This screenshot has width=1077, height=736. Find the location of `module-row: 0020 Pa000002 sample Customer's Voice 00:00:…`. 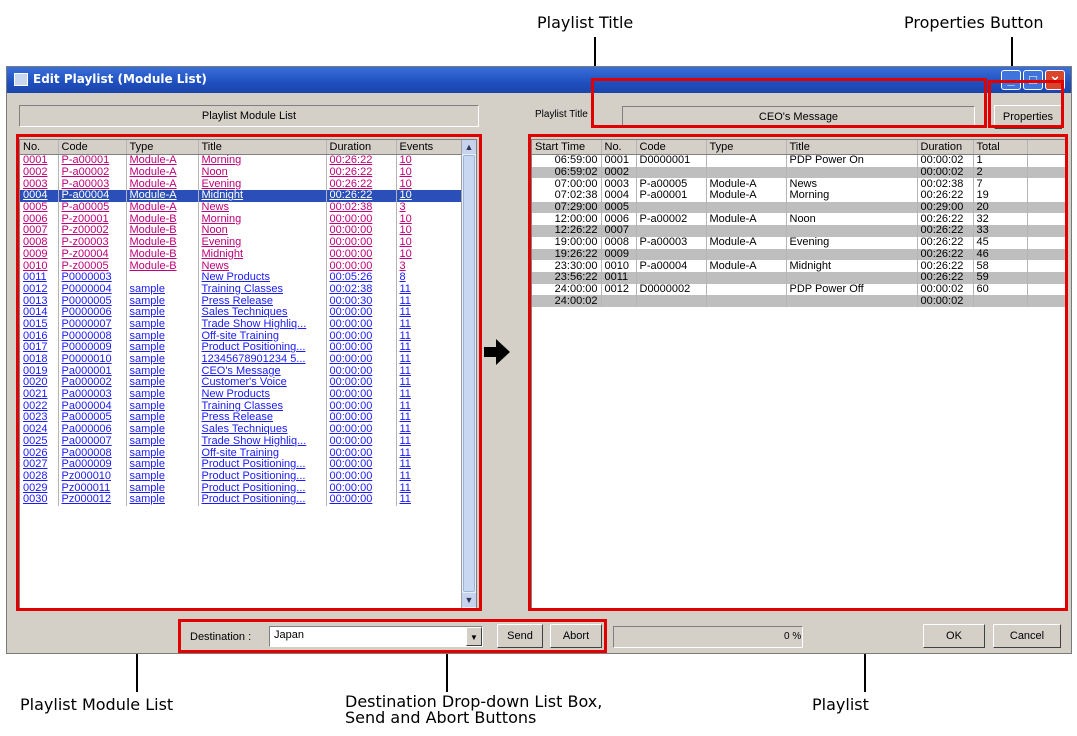

module-row: 0020 Pa000002 sample Customer's Voice 00:00:… is located at coordinates (241, 383).